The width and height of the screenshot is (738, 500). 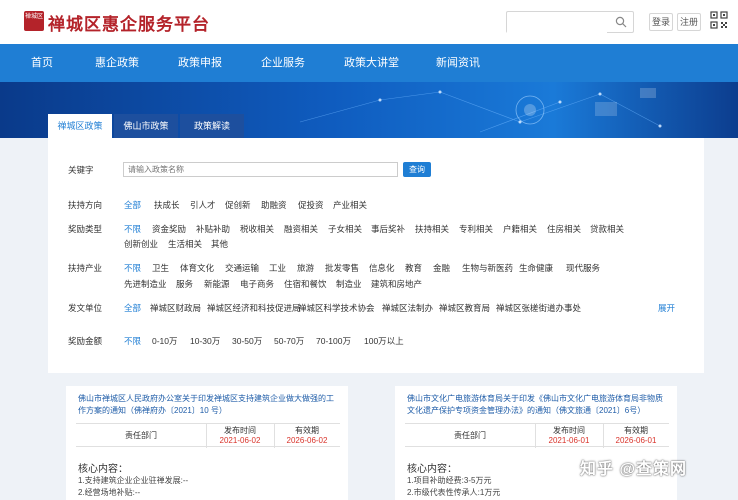 I want to click on expand-link: 展开, so click(x=666, y=308).